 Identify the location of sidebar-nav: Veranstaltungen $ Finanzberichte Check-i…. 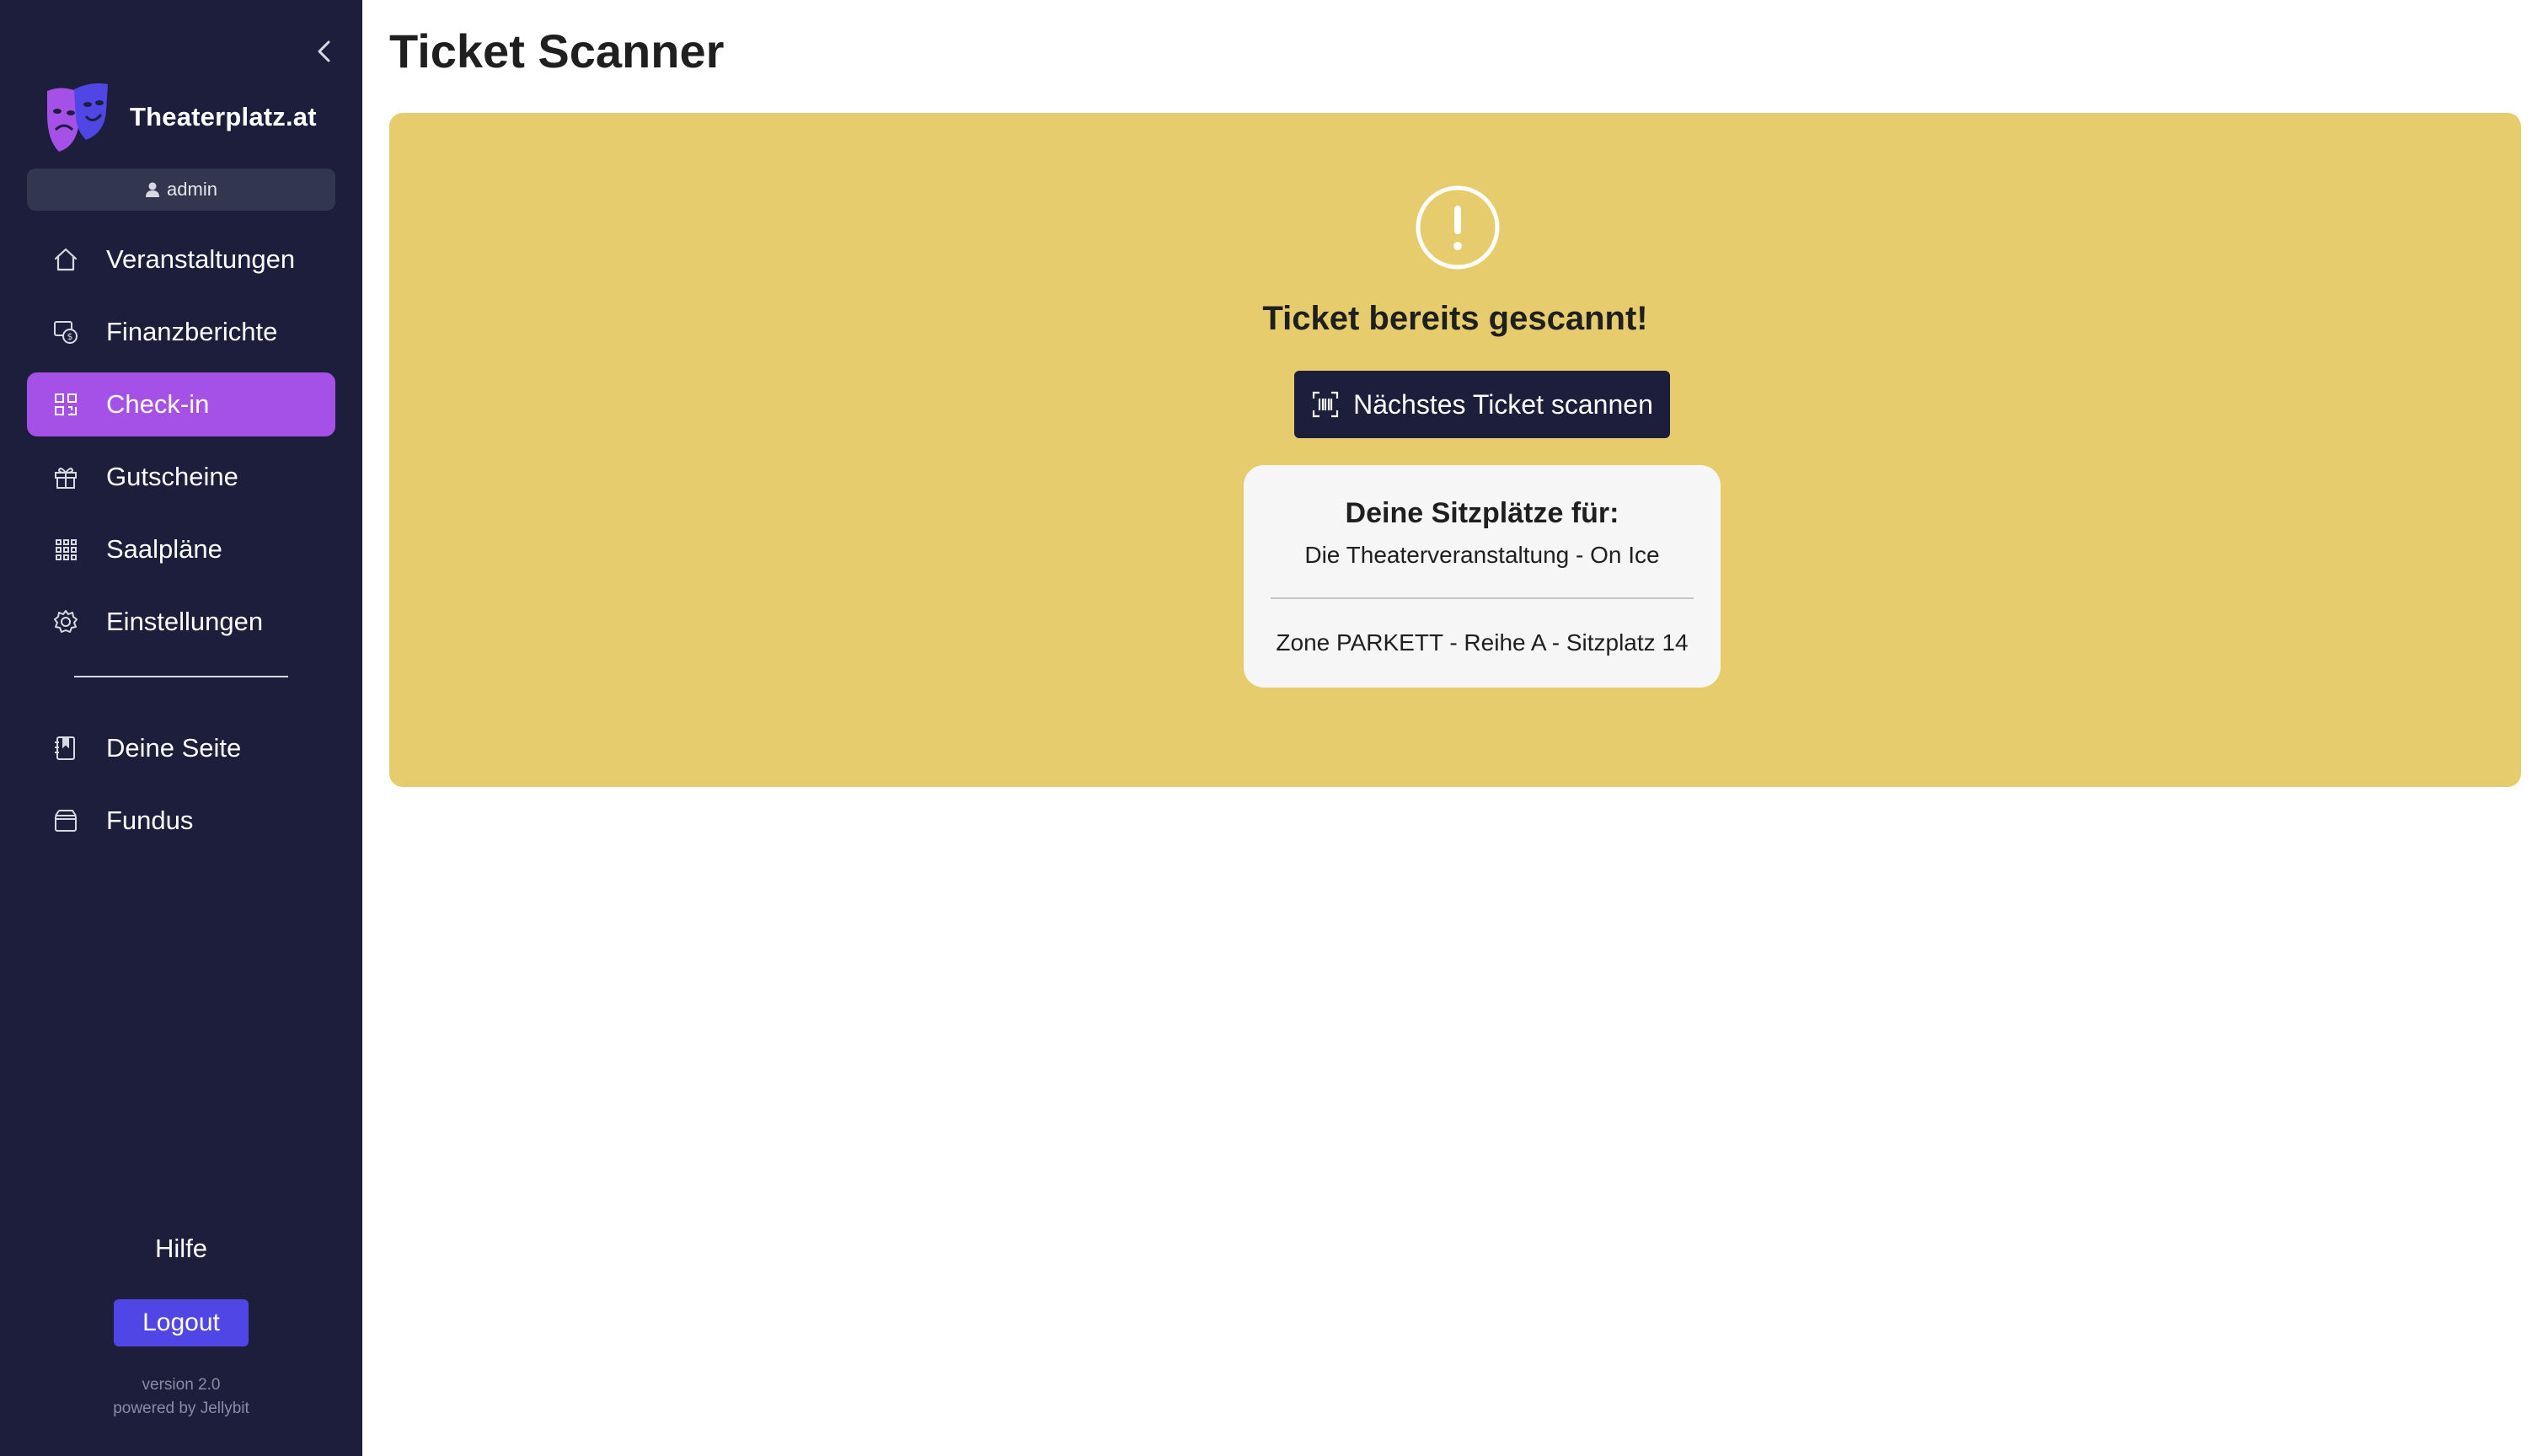
(181, 544).